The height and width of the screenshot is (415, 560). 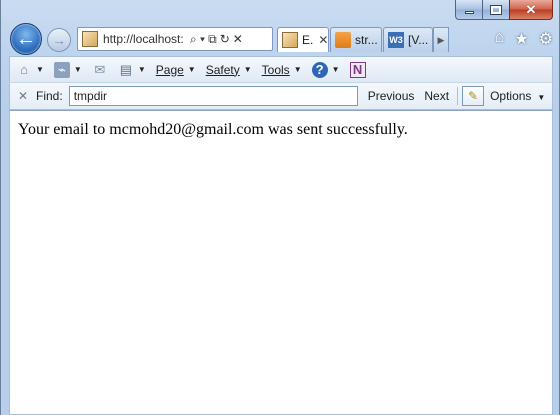 I want to click on address-url: http://localhost:, so click(x=145, y=39).